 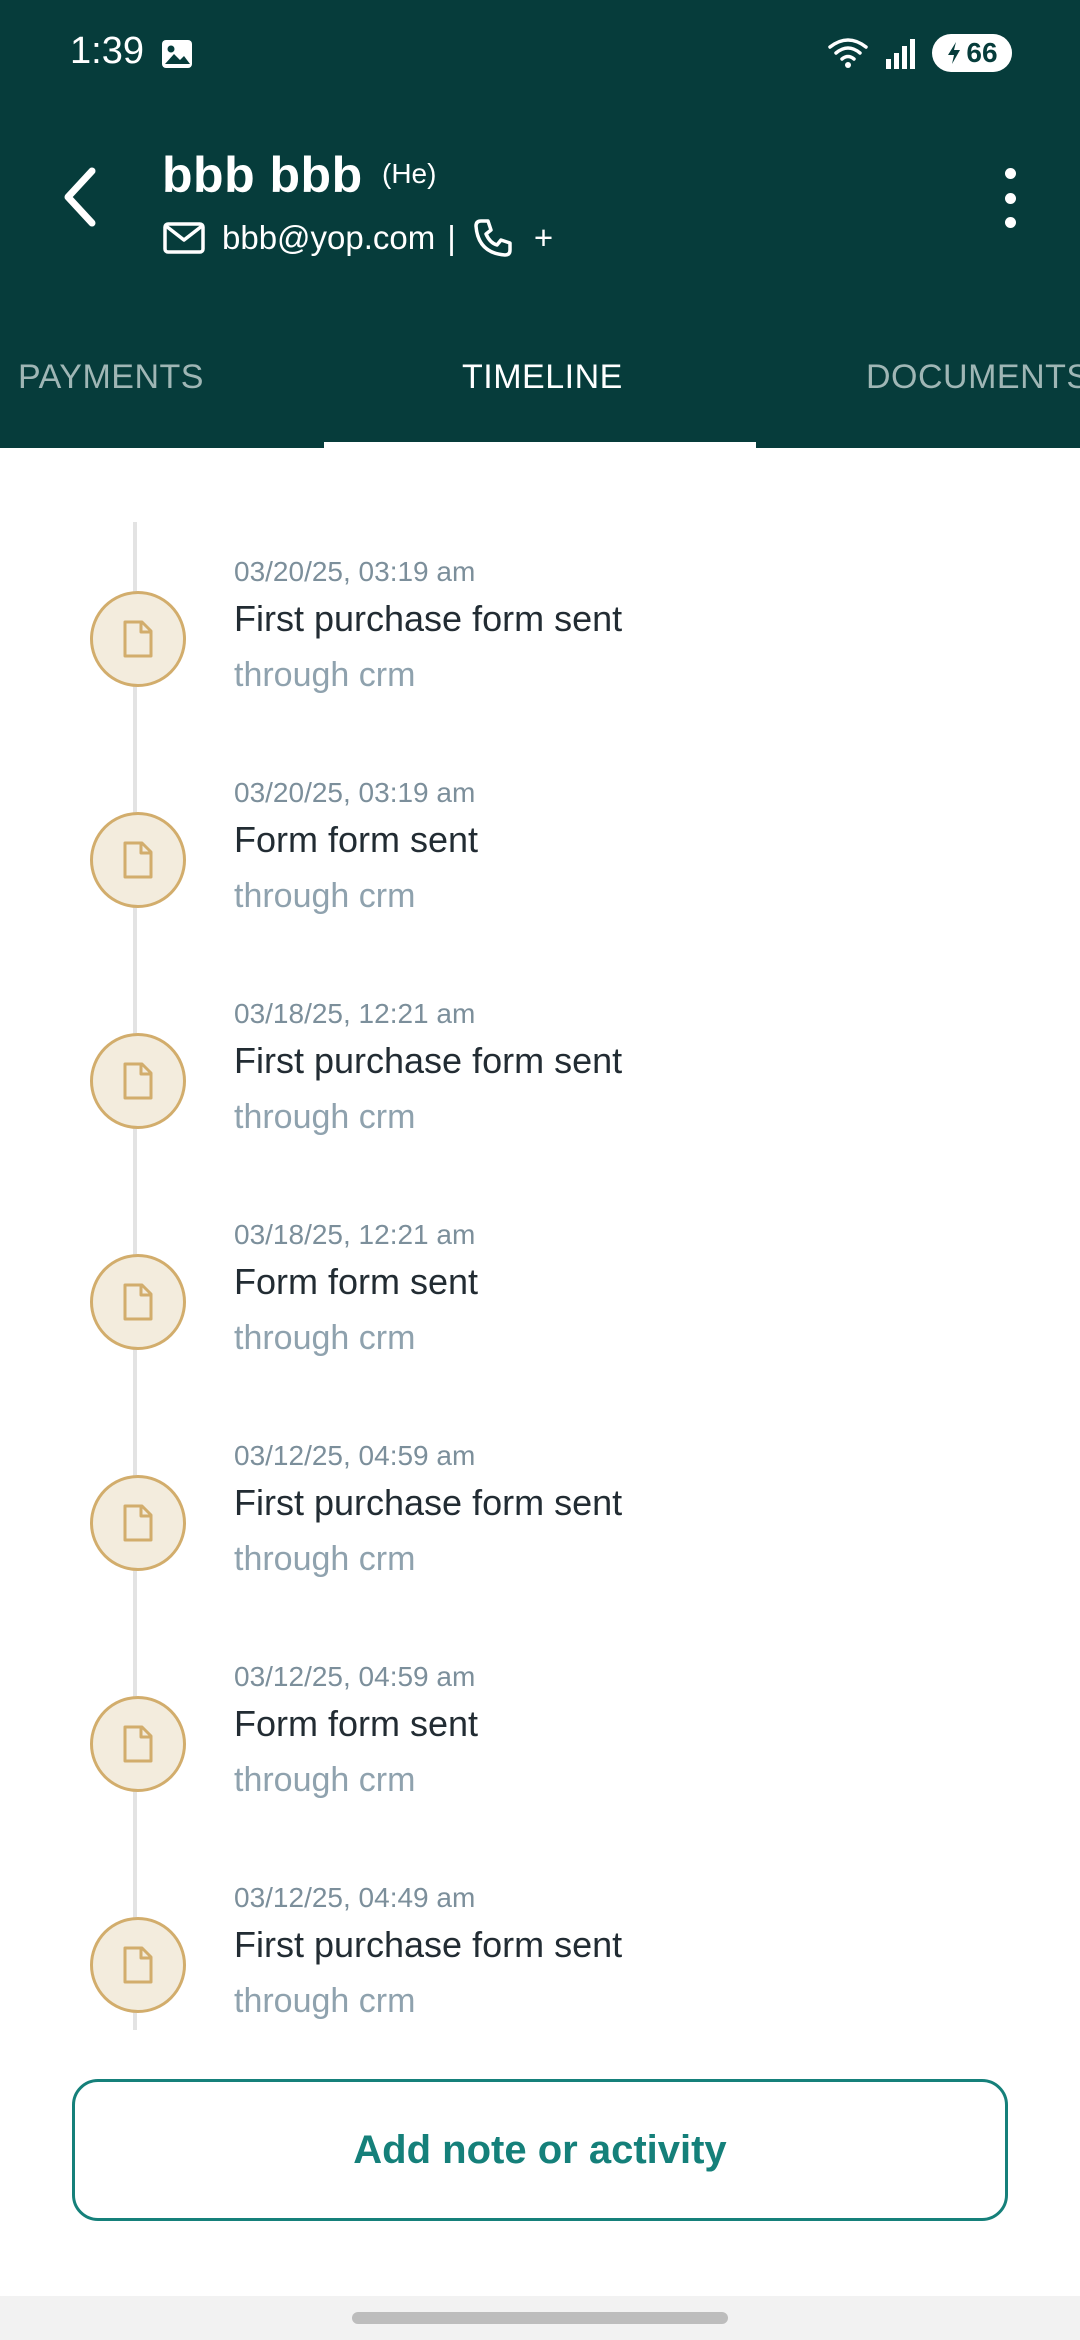 What do you see at coordinates (542, 377) in the screenshot?
I see `tab-timeline: TIMELINE` at bounding box center [542, 377].